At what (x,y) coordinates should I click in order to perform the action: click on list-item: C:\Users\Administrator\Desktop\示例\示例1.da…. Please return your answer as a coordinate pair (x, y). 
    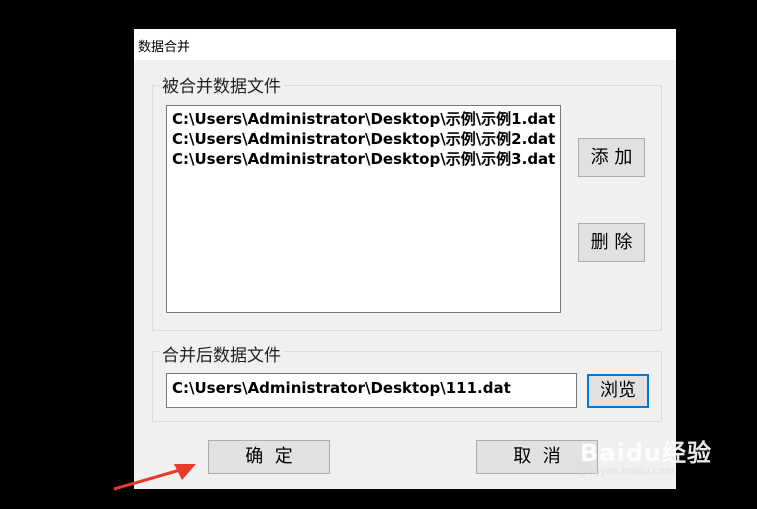
    Looking at the image, I should click on (363, 118).